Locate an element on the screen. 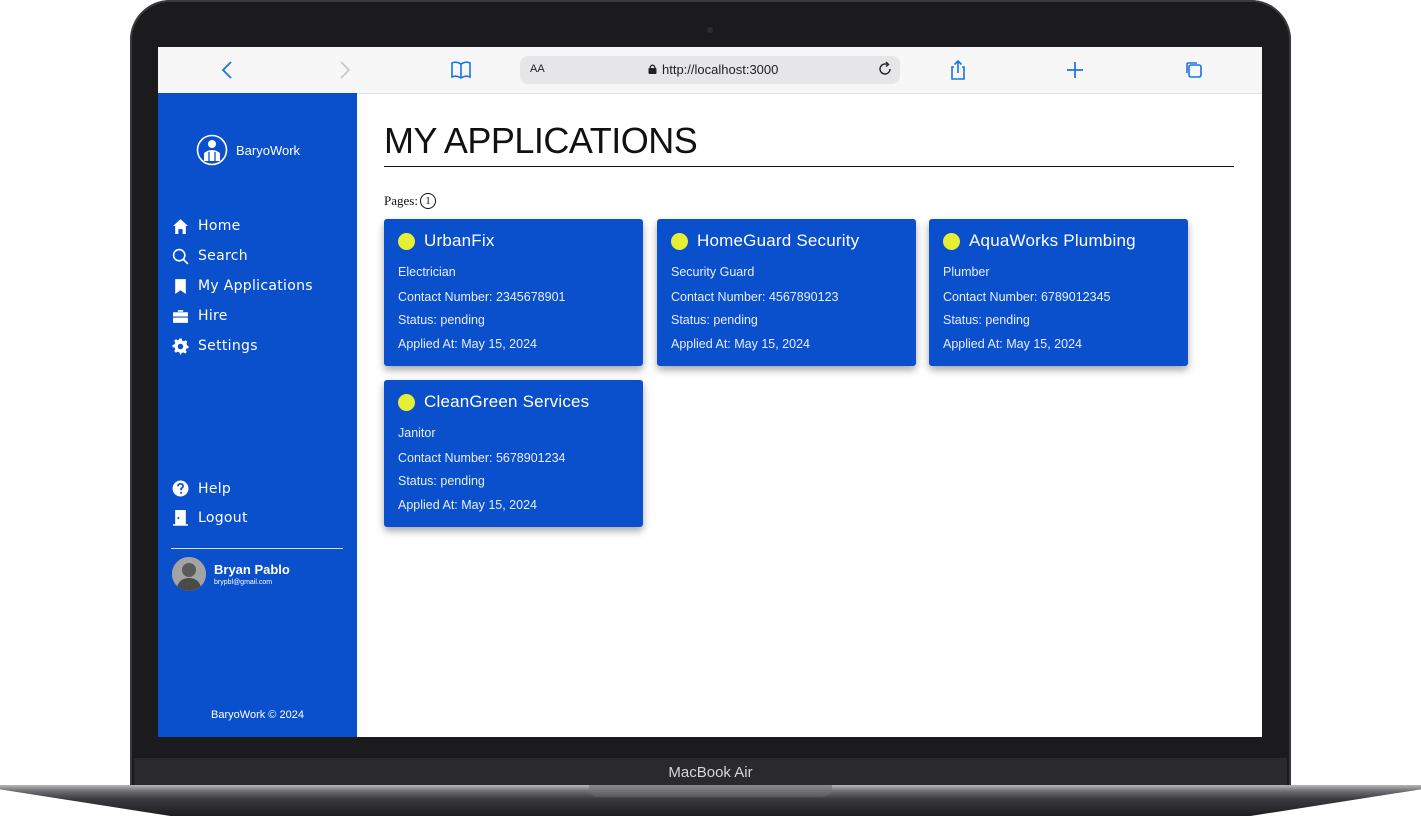  job-role: Electrician is located at coordinates (427, 272).